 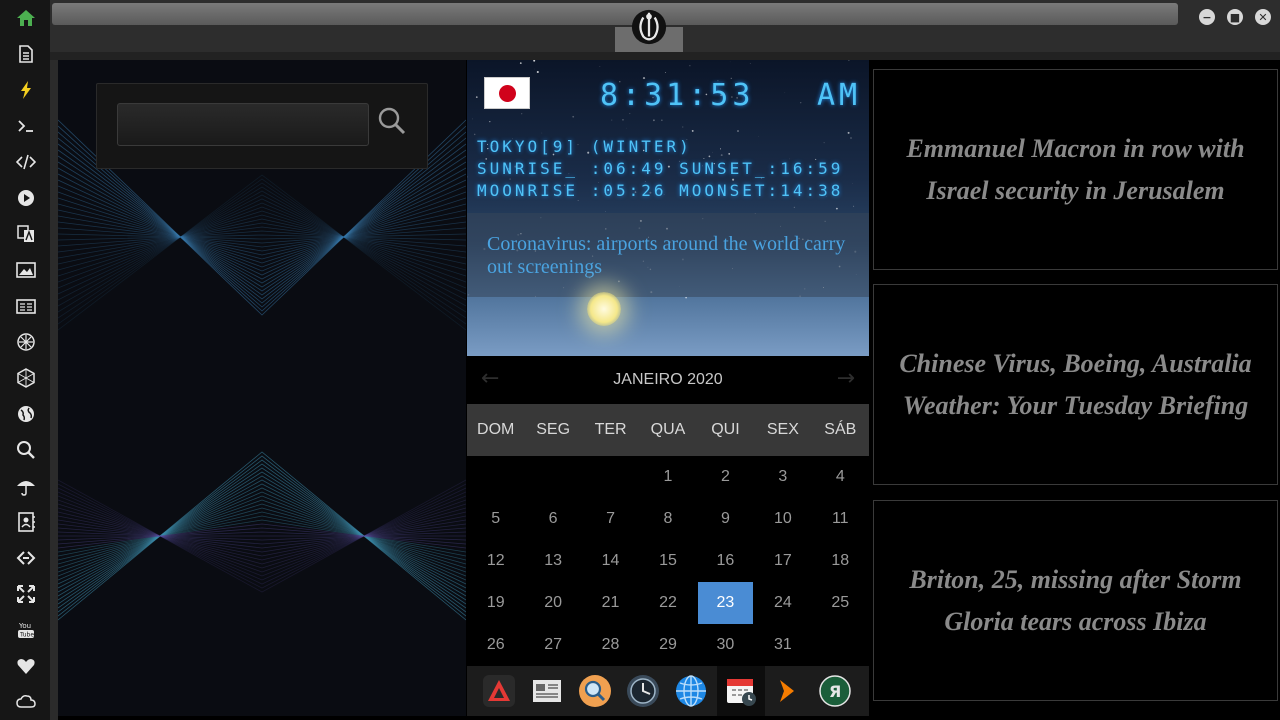 What do you see at coordinates (610, 603) in the screenshot?
I see `day-cell: 21` at bounding box center [610, 603].